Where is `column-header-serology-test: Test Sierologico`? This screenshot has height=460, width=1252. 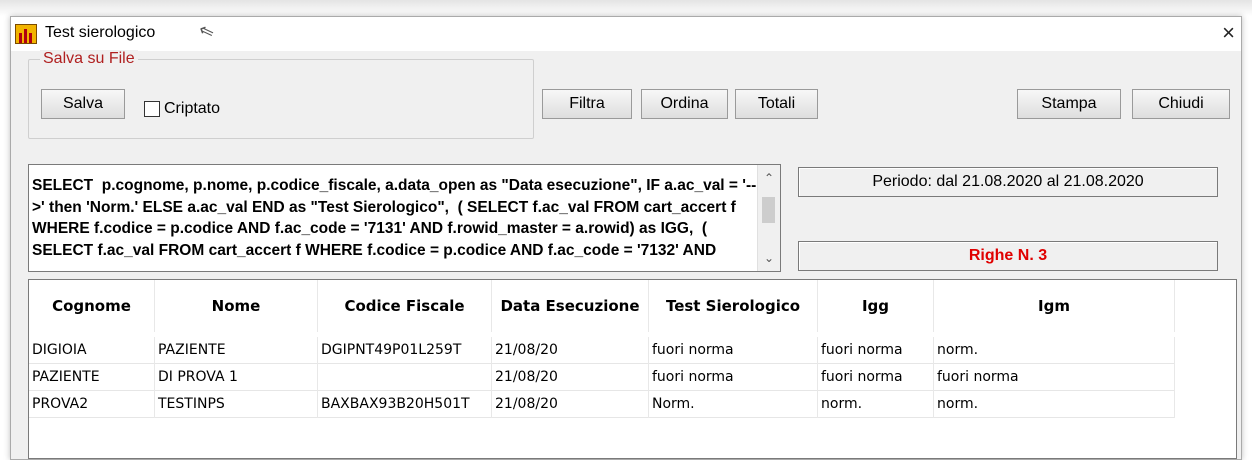 column-header-serology-test: Test Sierologico is located at coordinates (733, 306).